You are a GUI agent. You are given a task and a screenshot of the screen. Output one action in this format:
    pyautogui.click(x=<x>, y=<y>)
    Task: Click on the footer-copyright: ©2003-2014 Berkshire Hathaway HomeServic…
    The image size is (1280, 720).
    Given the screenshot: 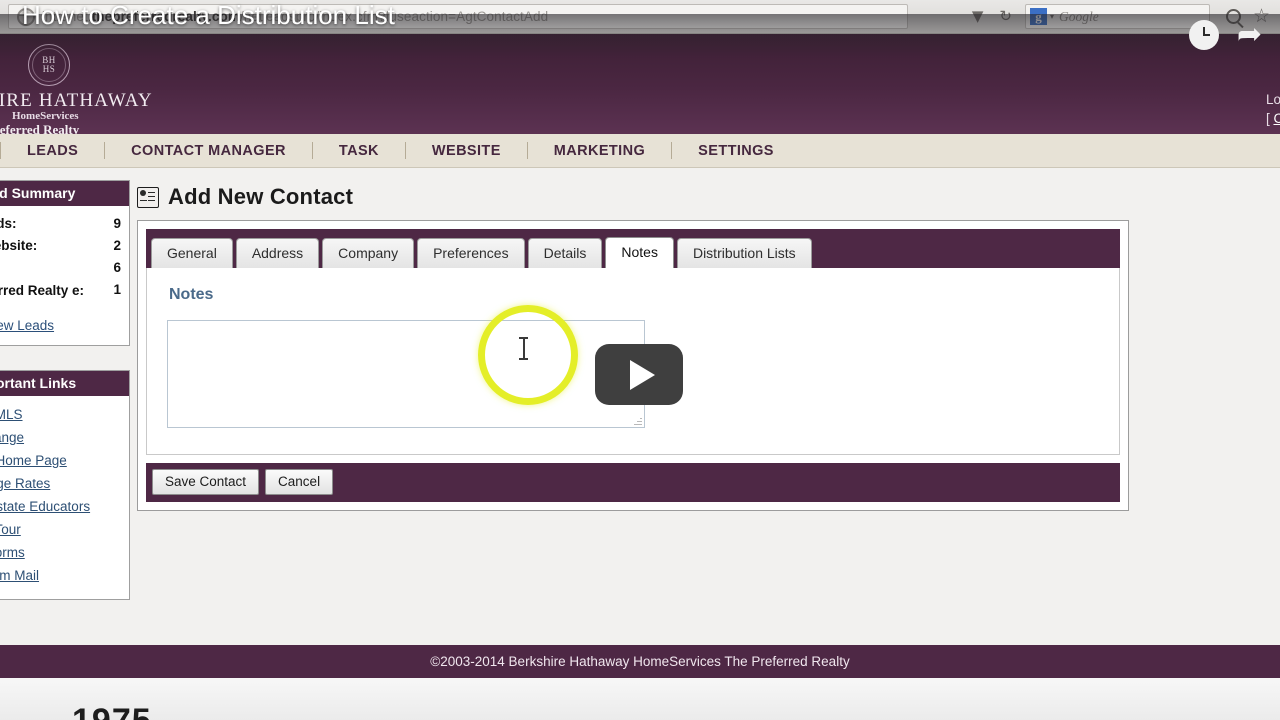 What is the action you would take?
    pyautogui.click(x=640, y=661)
    